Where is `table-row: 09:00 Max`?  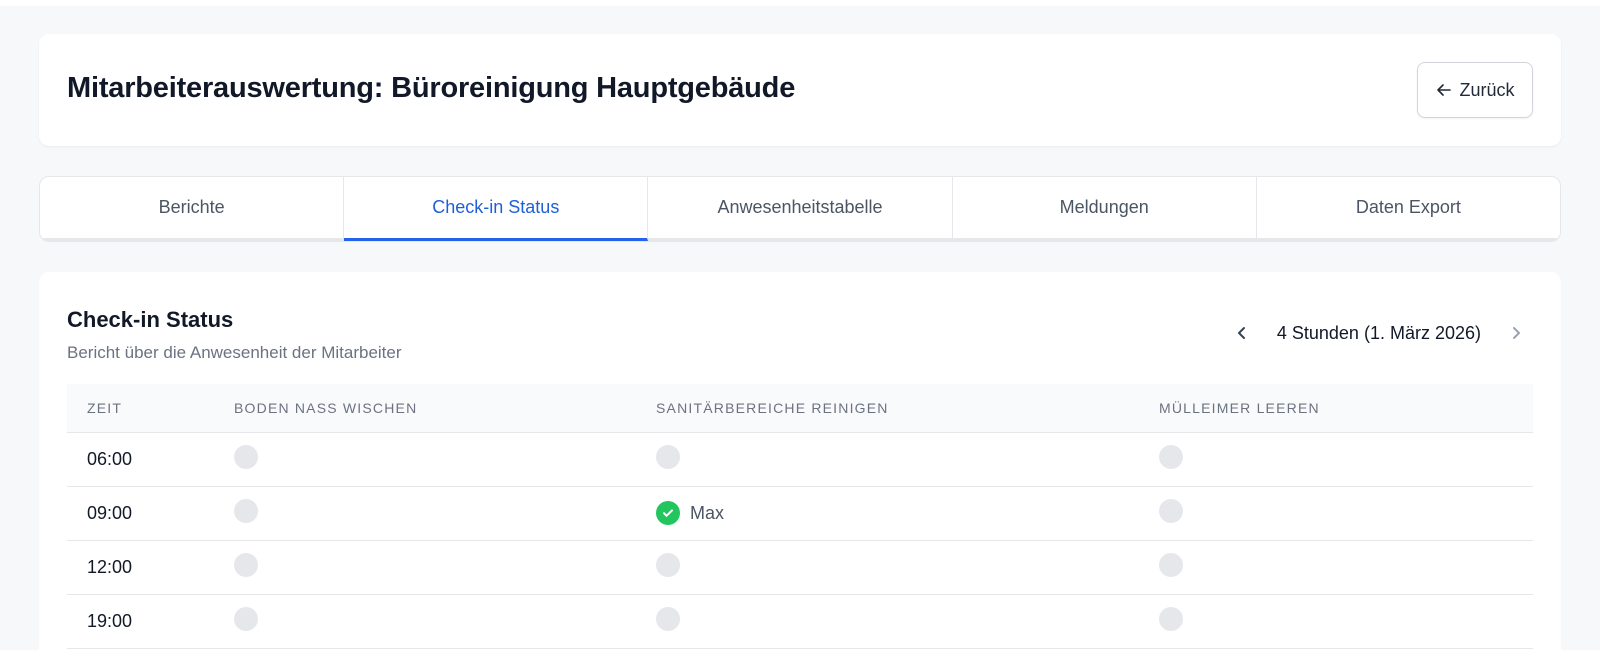 table-row: 09:00 Max is located at coordinates (800, 513).